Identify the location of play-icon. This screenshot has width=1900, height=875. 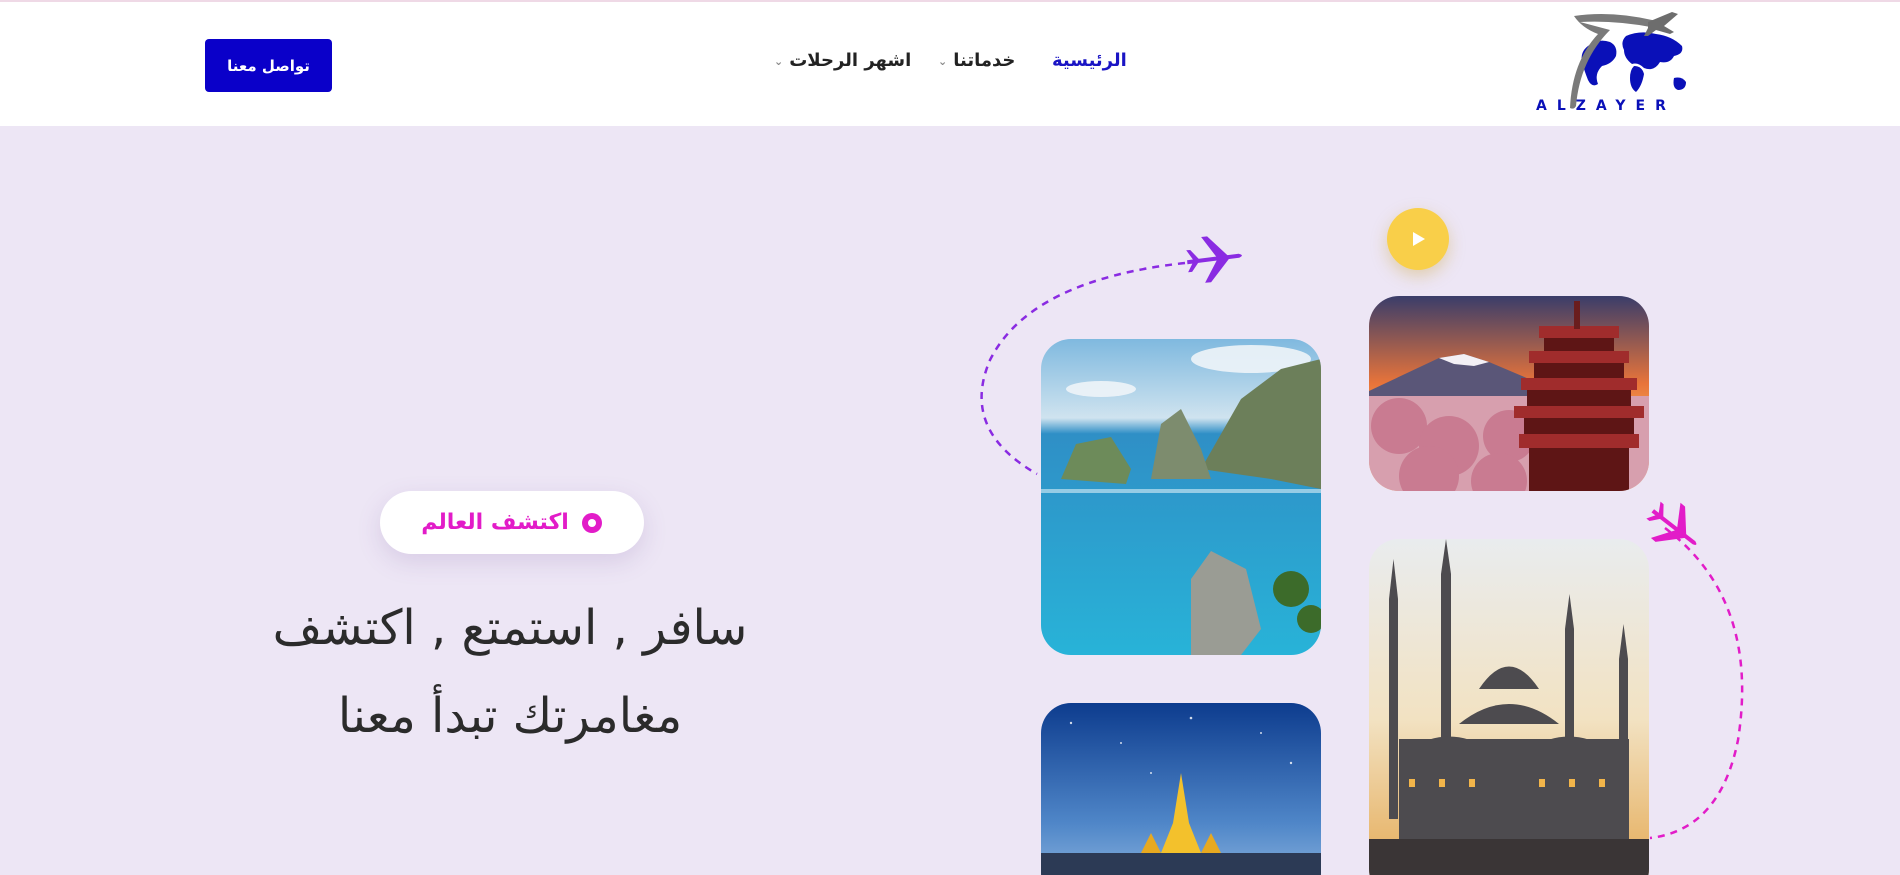
(1419, 239).